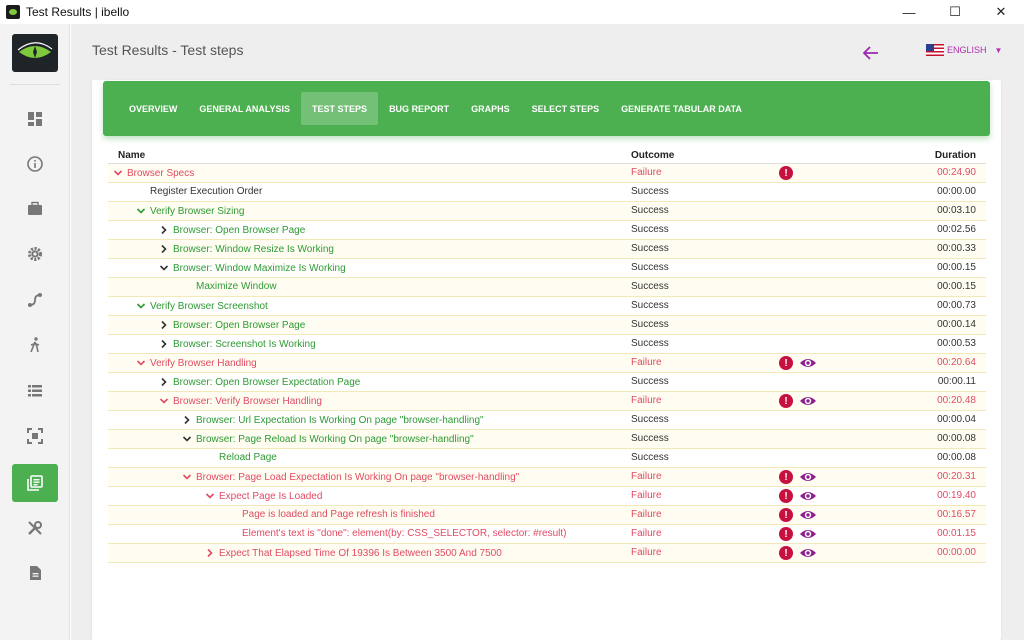  What do you see at coordinates (955, 12) in the screenshot?
I see `maximize-button: ☐` at bounding box center [955, 12].